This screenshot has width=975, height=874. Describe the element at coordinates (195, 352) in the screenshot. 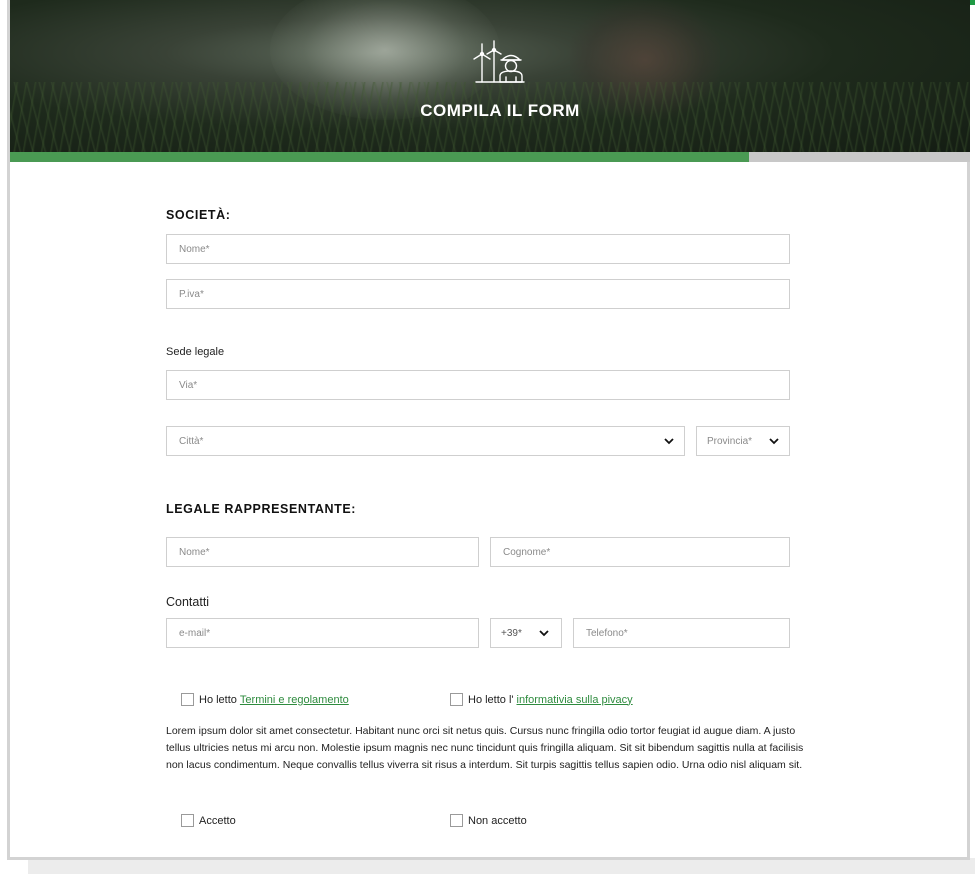

I see `sede-legale-label: Sede legale` at that location.